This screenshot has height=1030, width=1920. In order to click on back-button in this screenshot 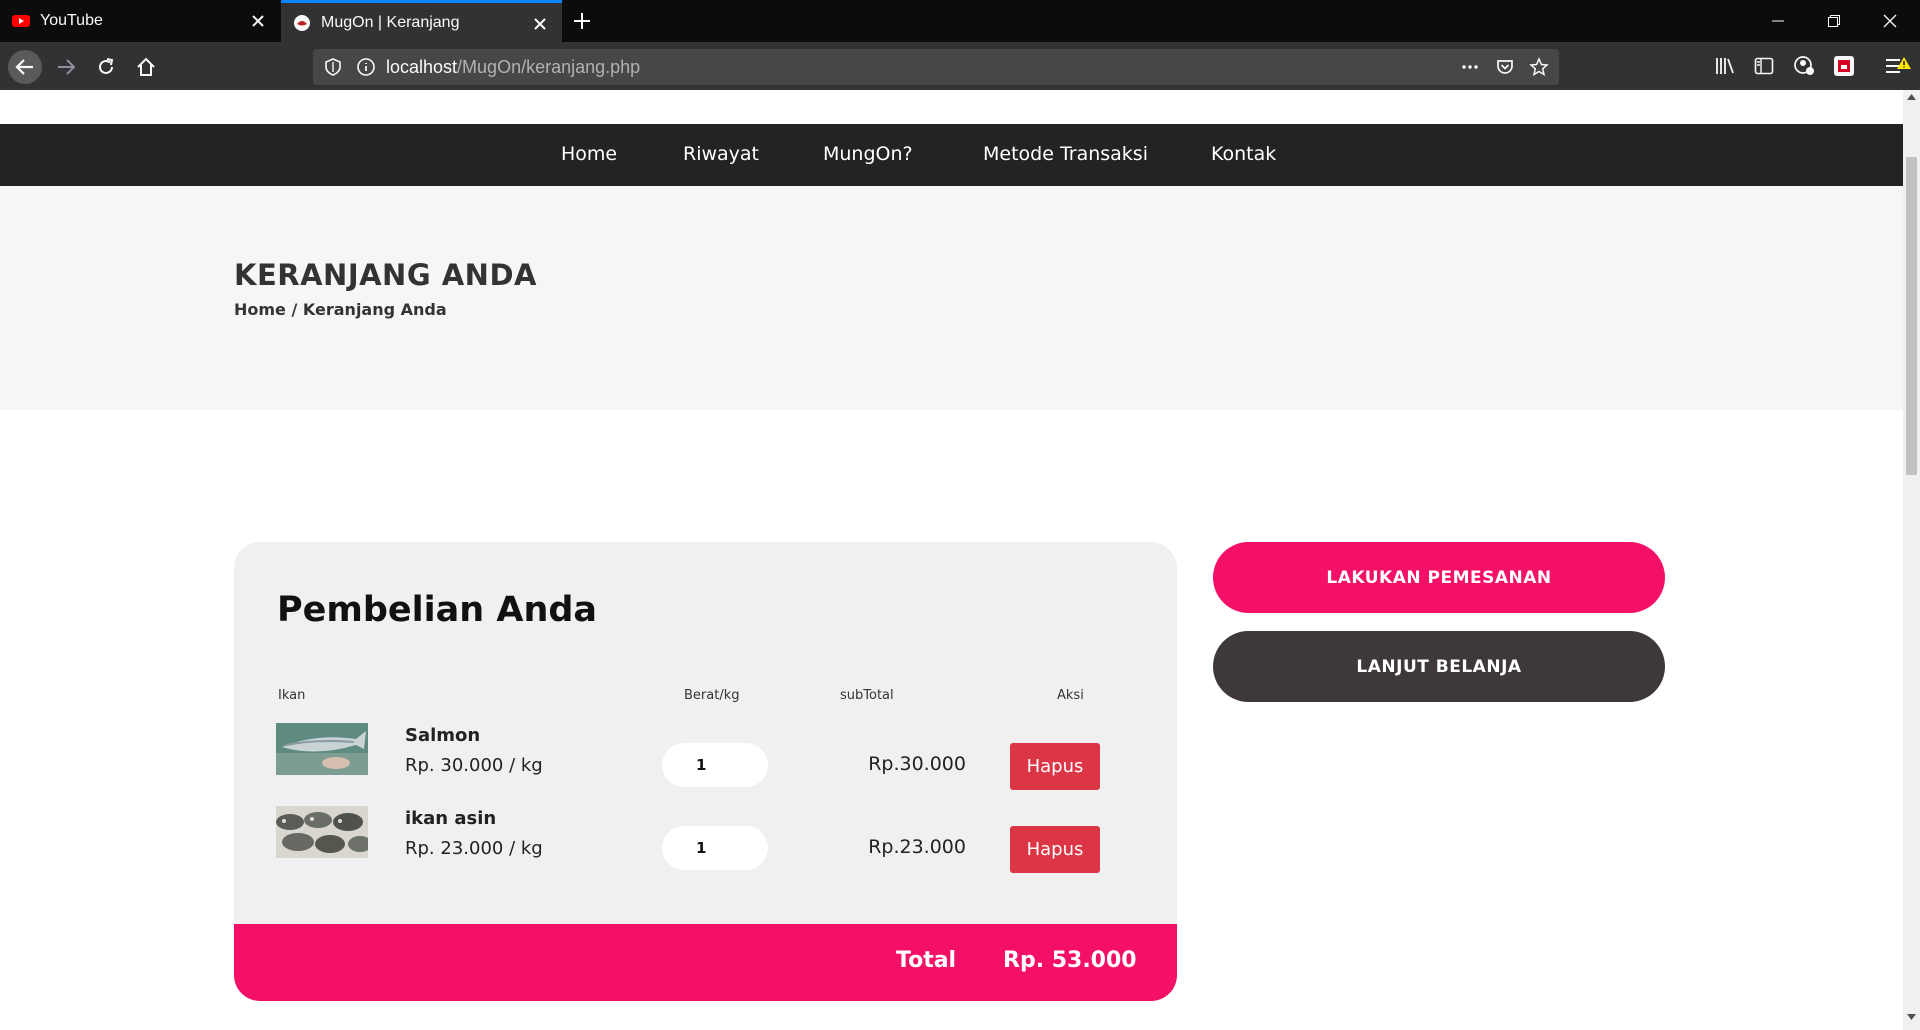, I will do `click(25, 67)`.